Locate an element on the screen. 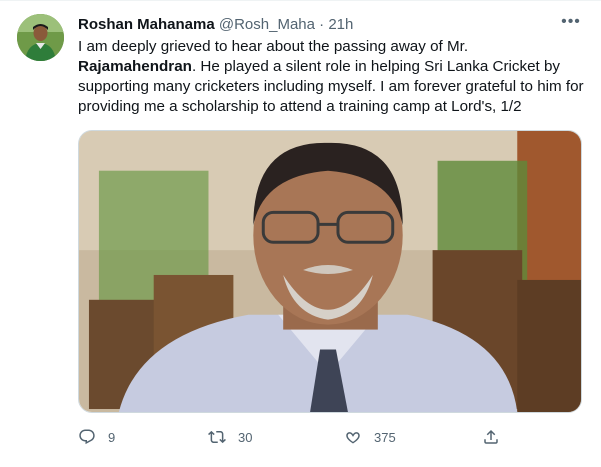 The image size is (601, 467). tweet-actions: 9 30 375 is located at coordinates (328, 437).